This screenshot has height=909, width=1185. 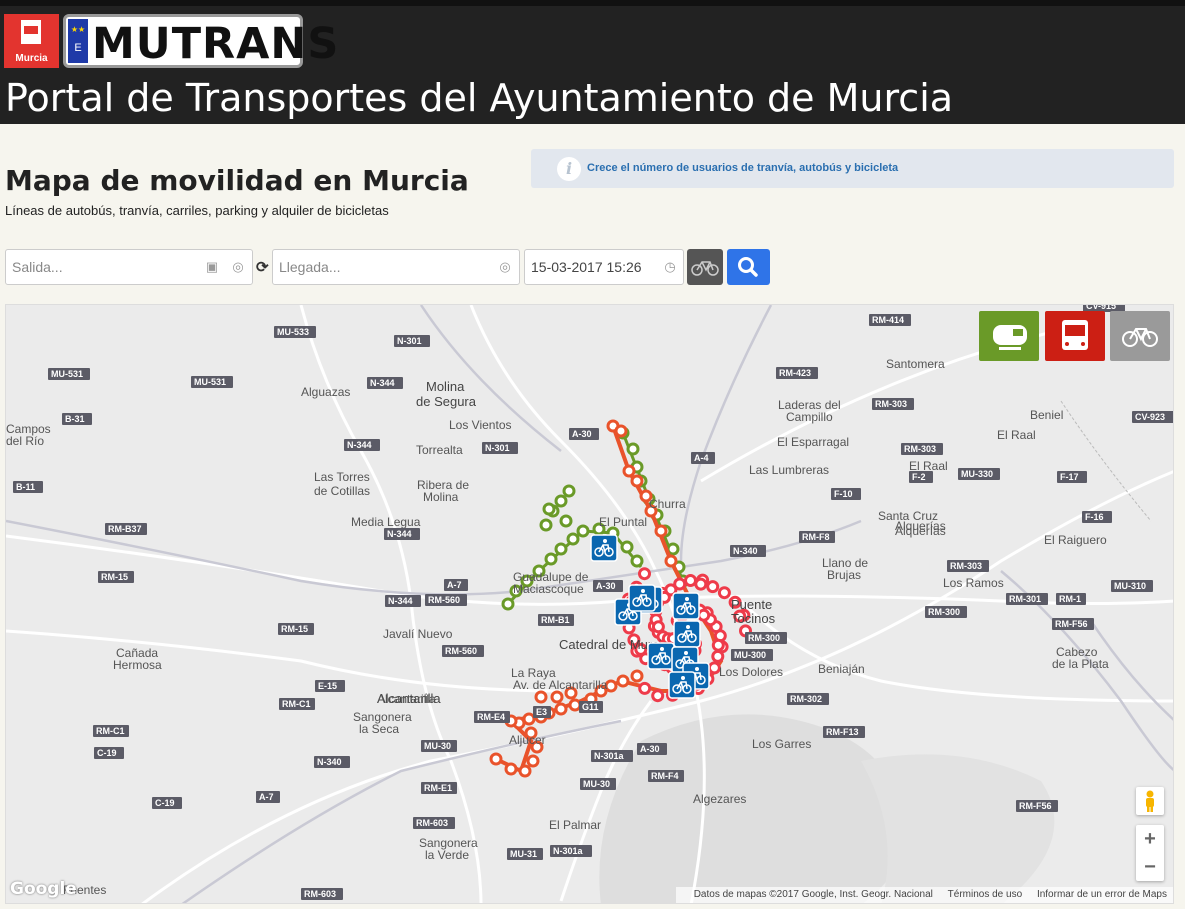 I want to click on place-label: Algezares, so click(x=719, y=799).